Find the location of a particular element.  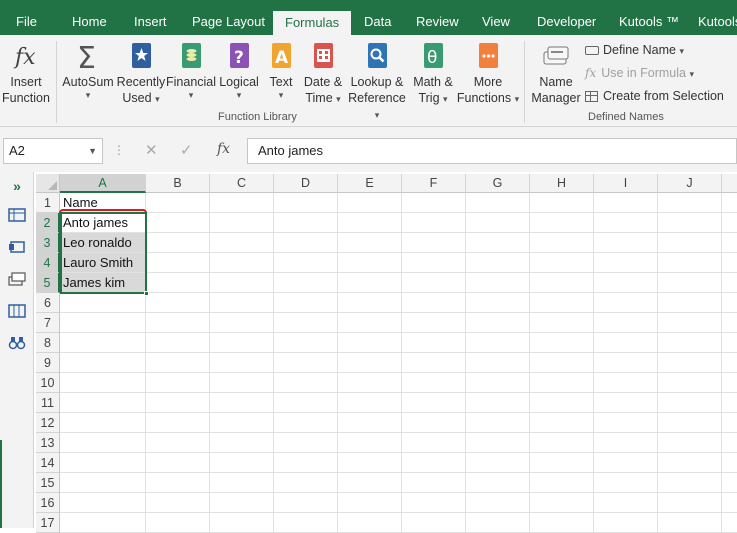

math-trig-button: θ Math & Trig ▾ is located at coordinates (433, 73).